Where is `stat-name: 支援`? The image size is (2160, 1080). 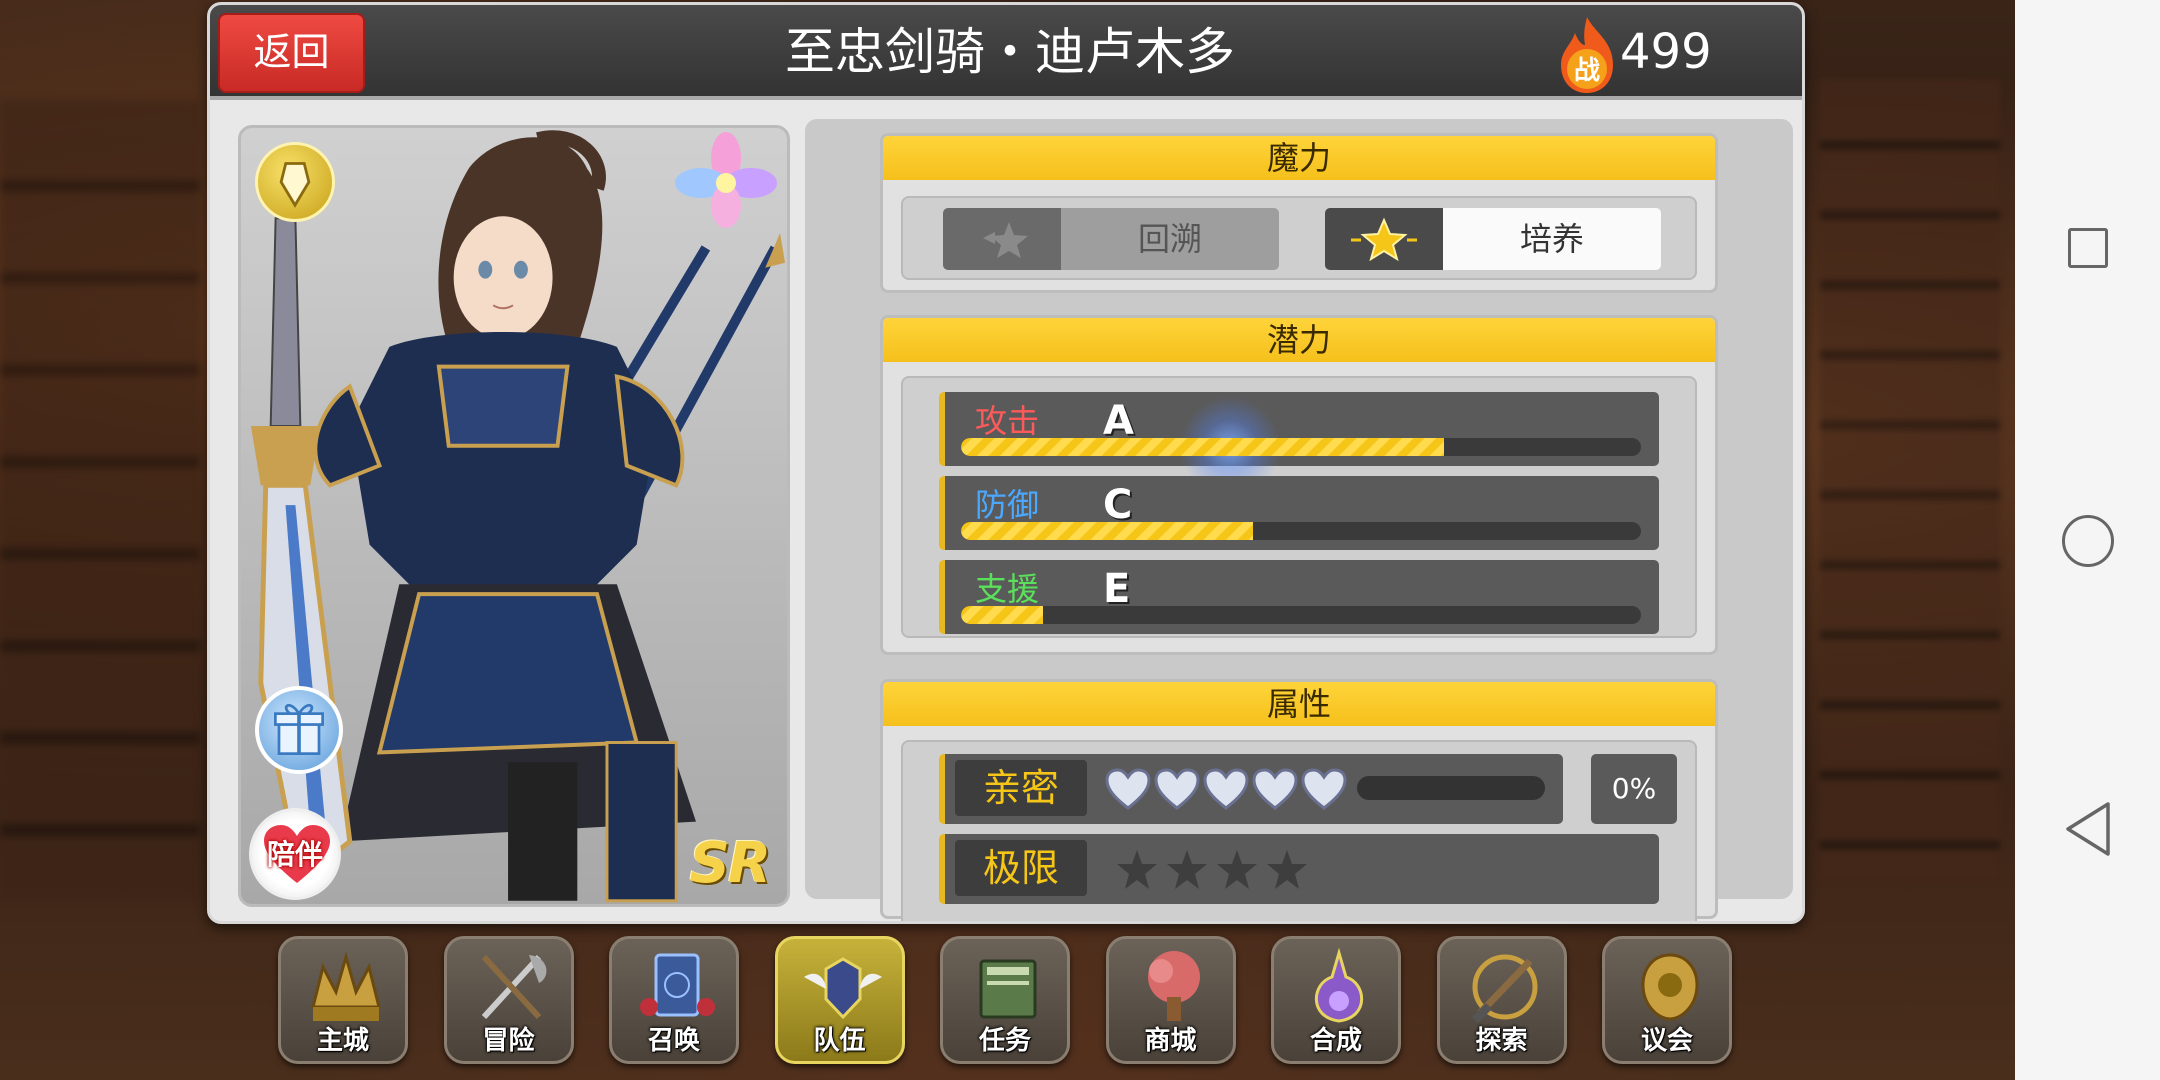 stat-name: 支援 is located at coordinates (1007, 589).